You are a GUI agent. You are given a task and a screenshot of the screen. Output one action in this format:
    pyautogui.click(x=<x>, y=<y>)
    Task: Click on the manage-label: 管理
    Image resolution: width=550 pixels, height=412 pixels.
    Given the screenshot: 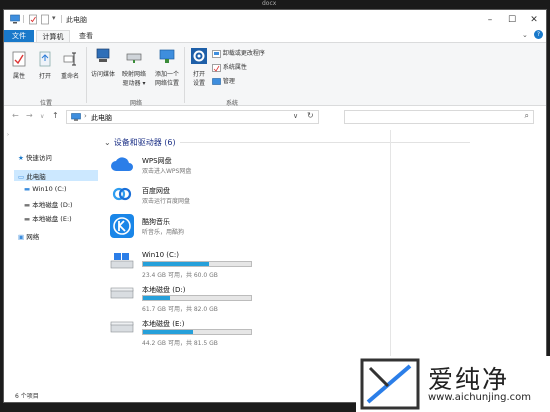 What is the action you would take?
    pyautogui.click(x=228, y=81)
    